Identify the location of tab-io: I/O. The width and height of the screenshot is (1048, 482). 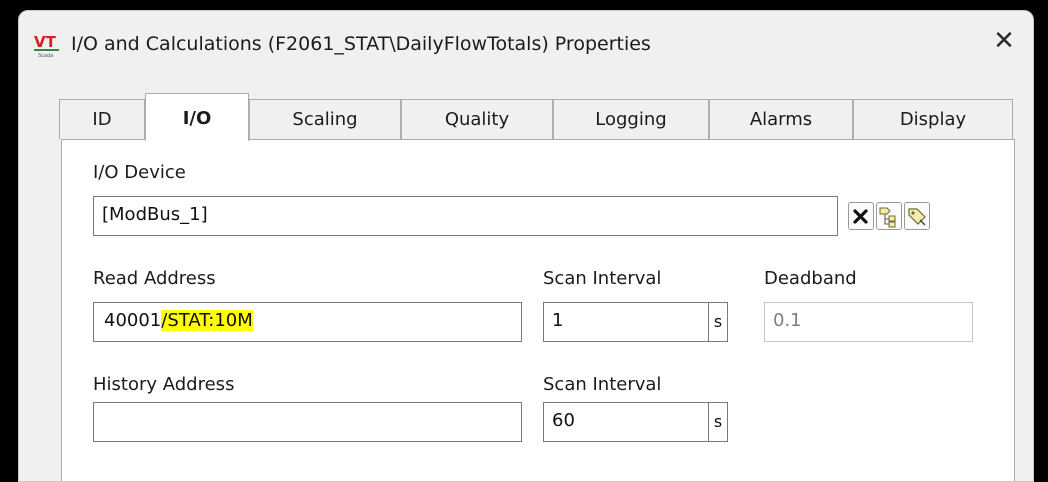
(197, 117).